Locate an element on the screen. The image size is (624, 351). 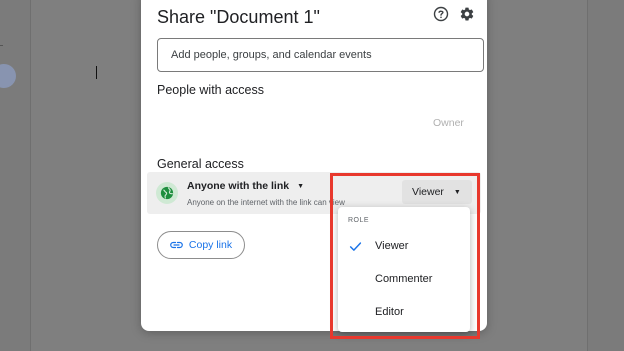
text-cursor is located at coordinates (96, 72).